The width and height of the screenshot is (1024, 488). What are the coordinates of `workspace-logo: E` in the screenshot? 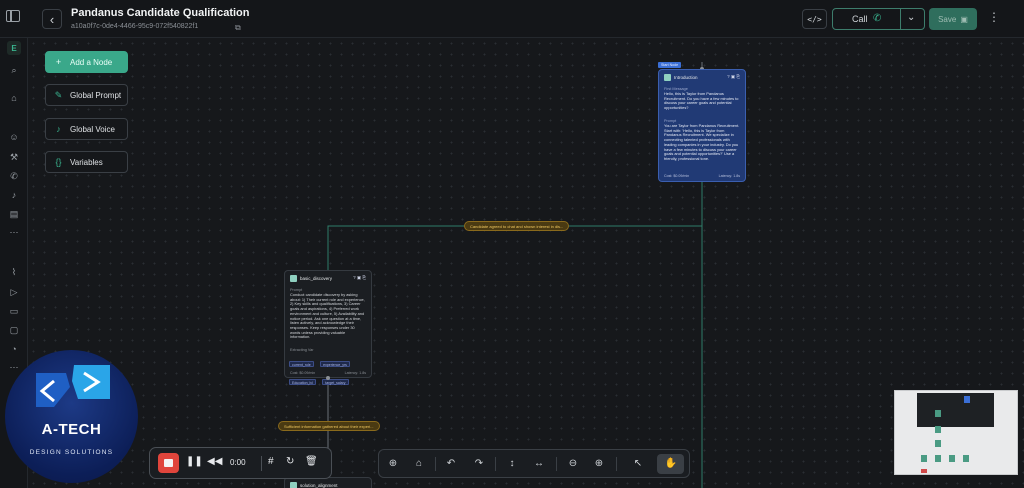 It's located at (14, 48).